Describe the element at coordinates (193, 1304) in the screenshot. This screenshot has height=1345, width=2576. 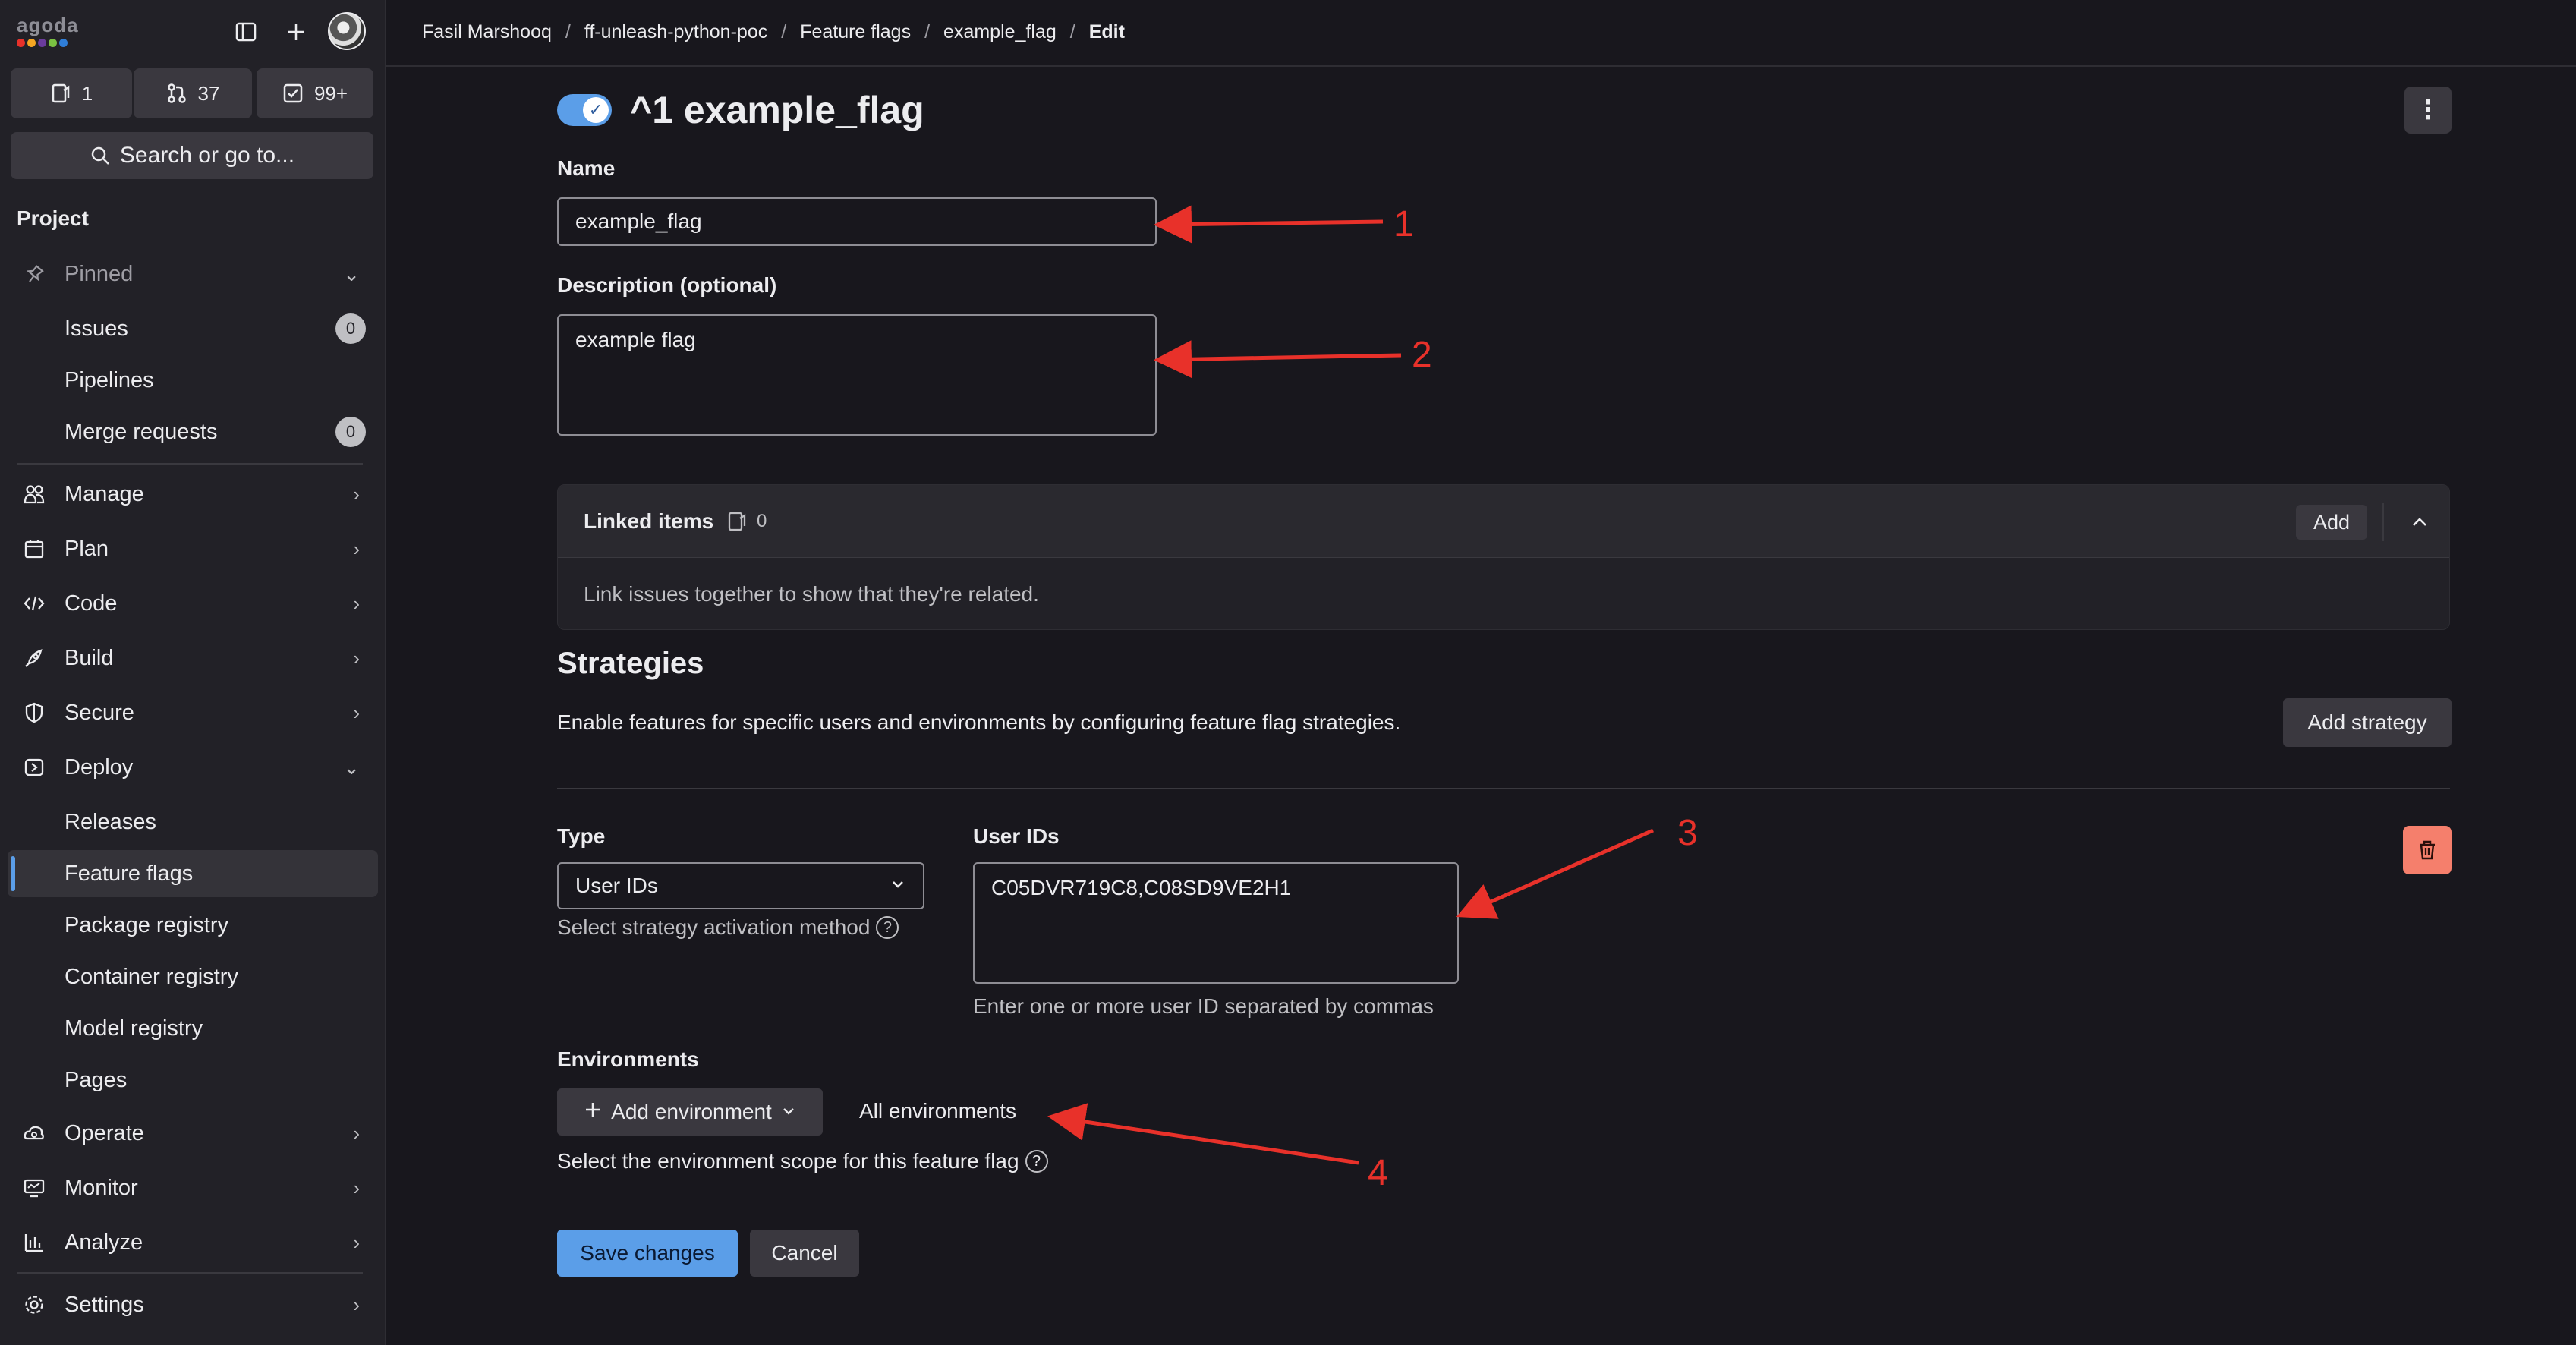
I see `sidebar-item-settings: Settings ›` at that location.